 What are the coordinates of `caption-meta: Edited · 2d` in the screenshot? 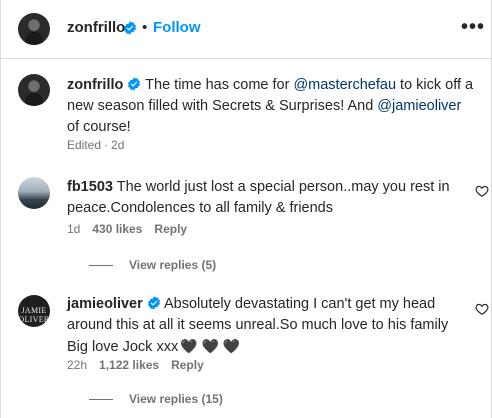 It's located at (101, 145).